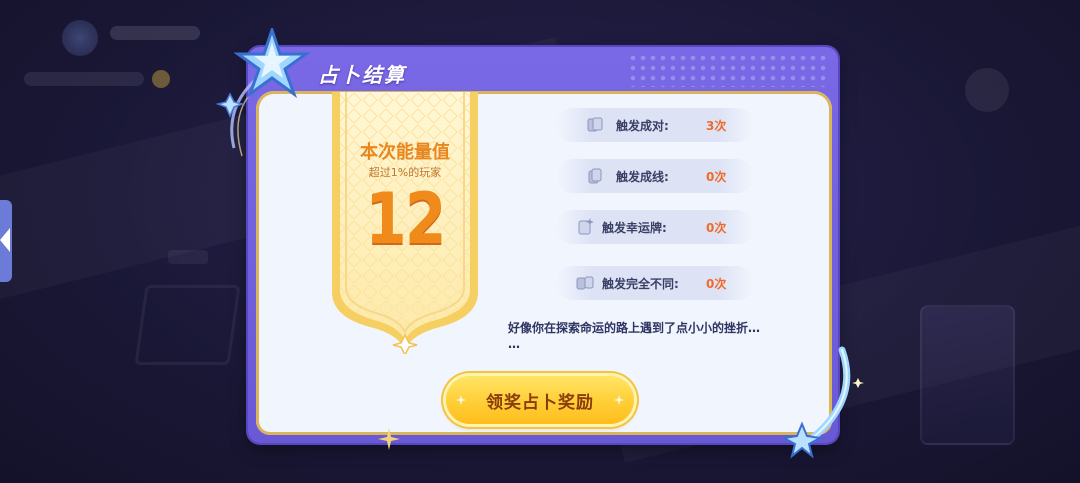  What do you see at coordinates (987, 90) in the screenshot?
I see `background-profile-icon` at bounding box center [987, 90].